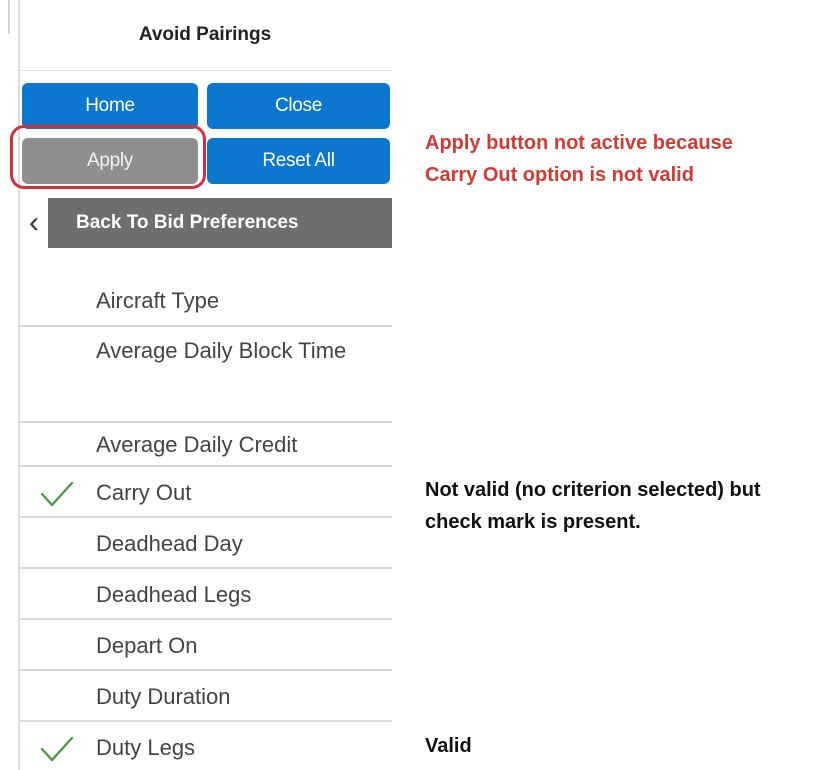 The width and height of the screenshot is (827, 770). What do you see at coordinates (448, 746) in the screenshot?
I see `valid-annotation: Valid` at bounding box center [448, 746].